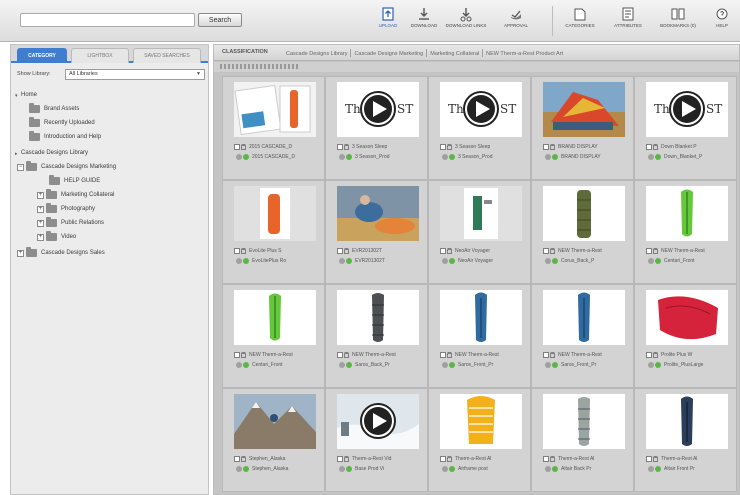 This screenshot has width=740, height=495. I want to click on asset-tile: Stephen_Alaska Stephen_Alaska, so click(273, 440).